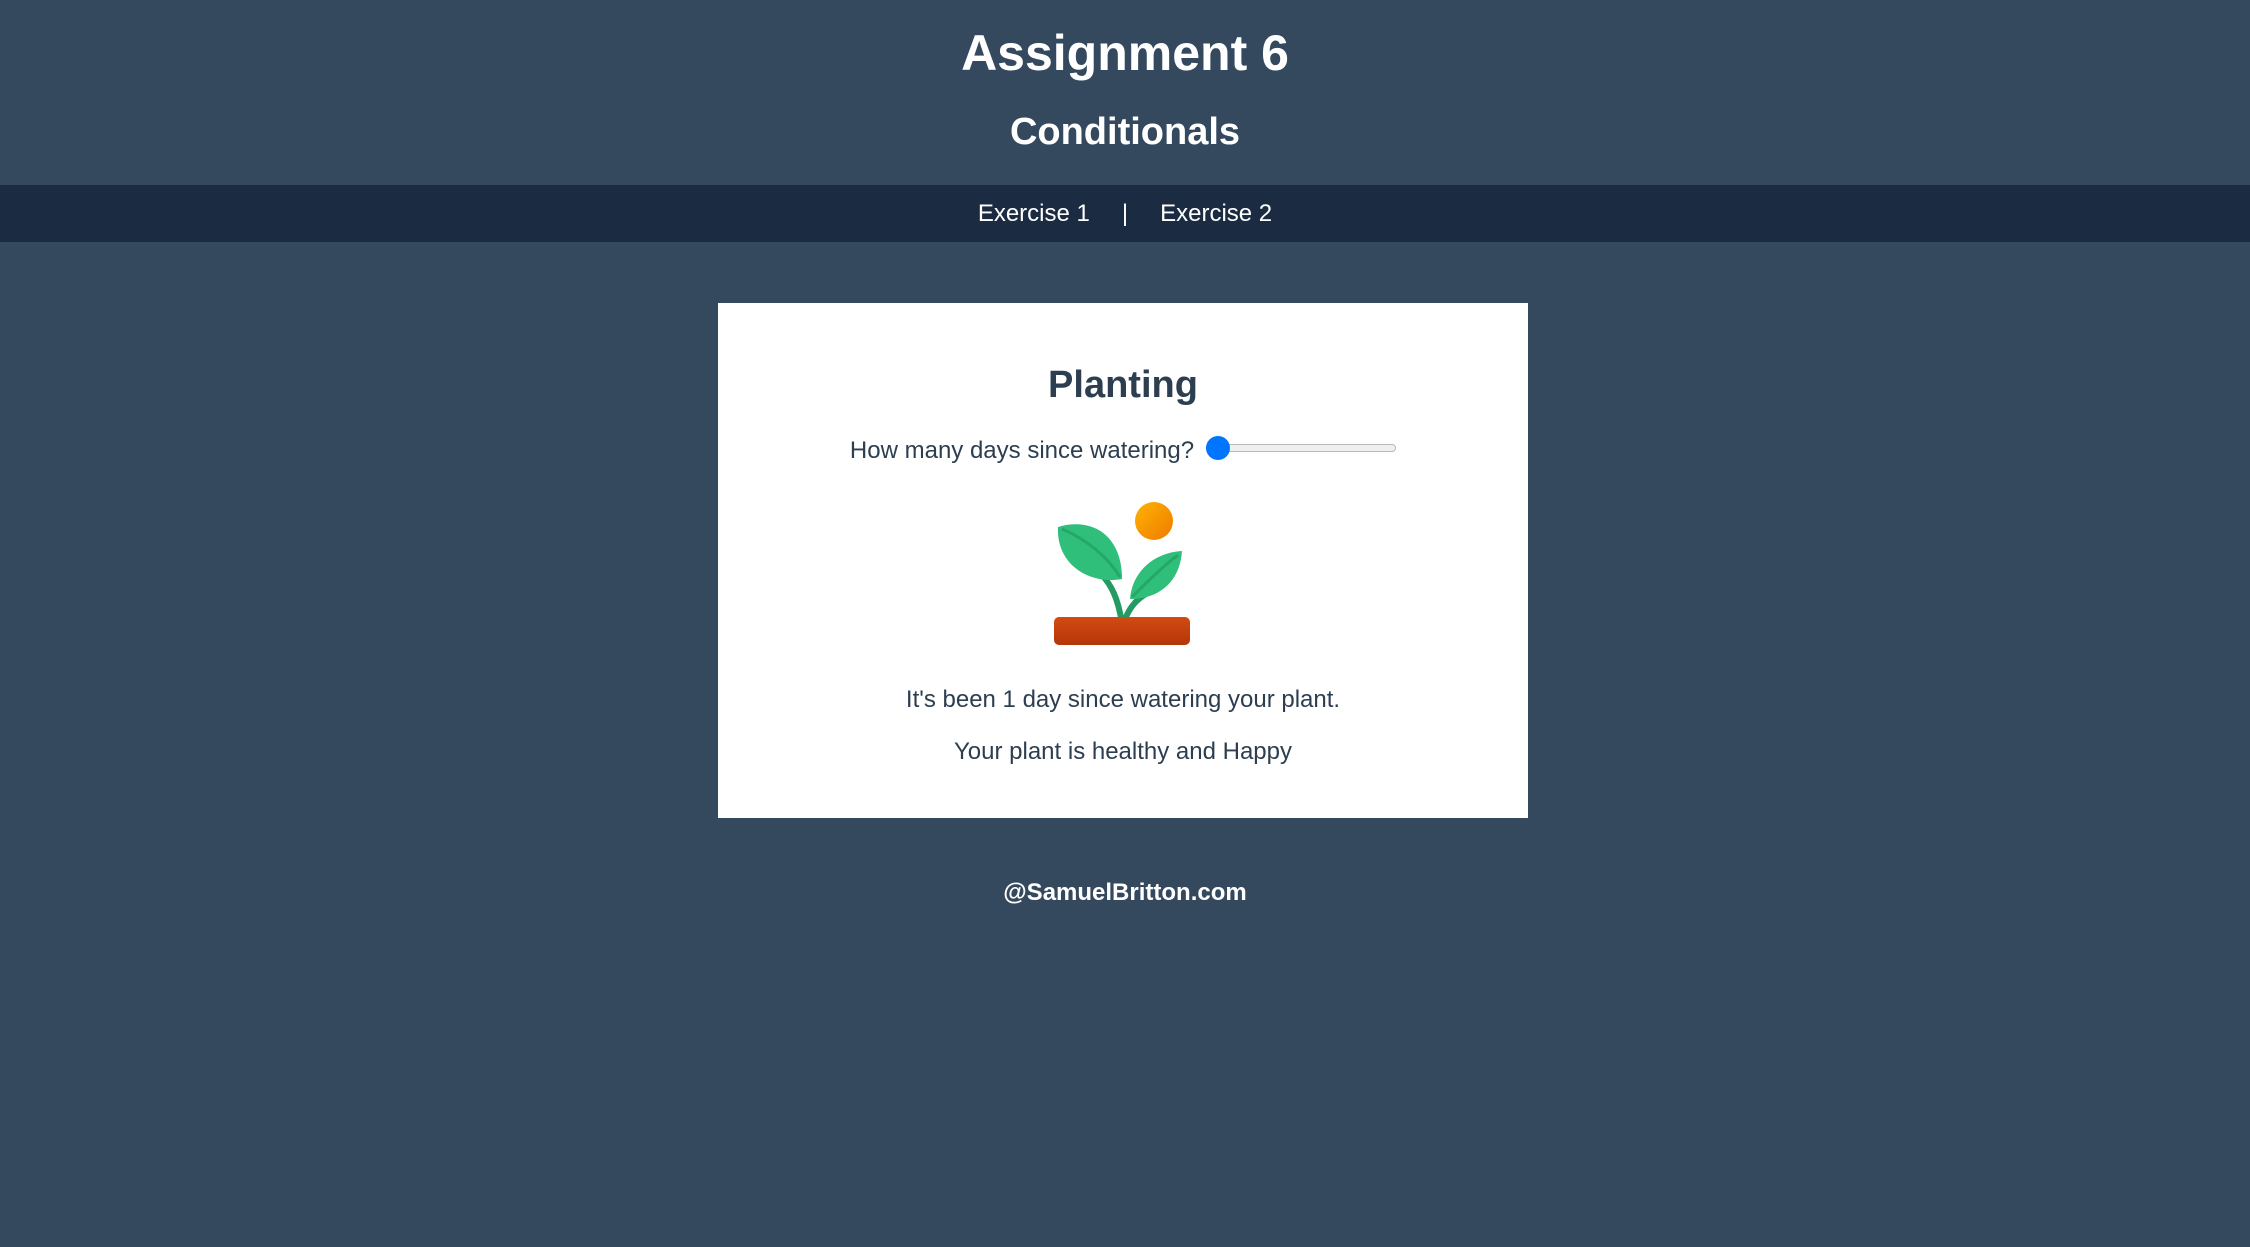 Image resolution: width=2250 pixels, height=1247 pixels. I want to click on soil-shape, so click(1122, 631).